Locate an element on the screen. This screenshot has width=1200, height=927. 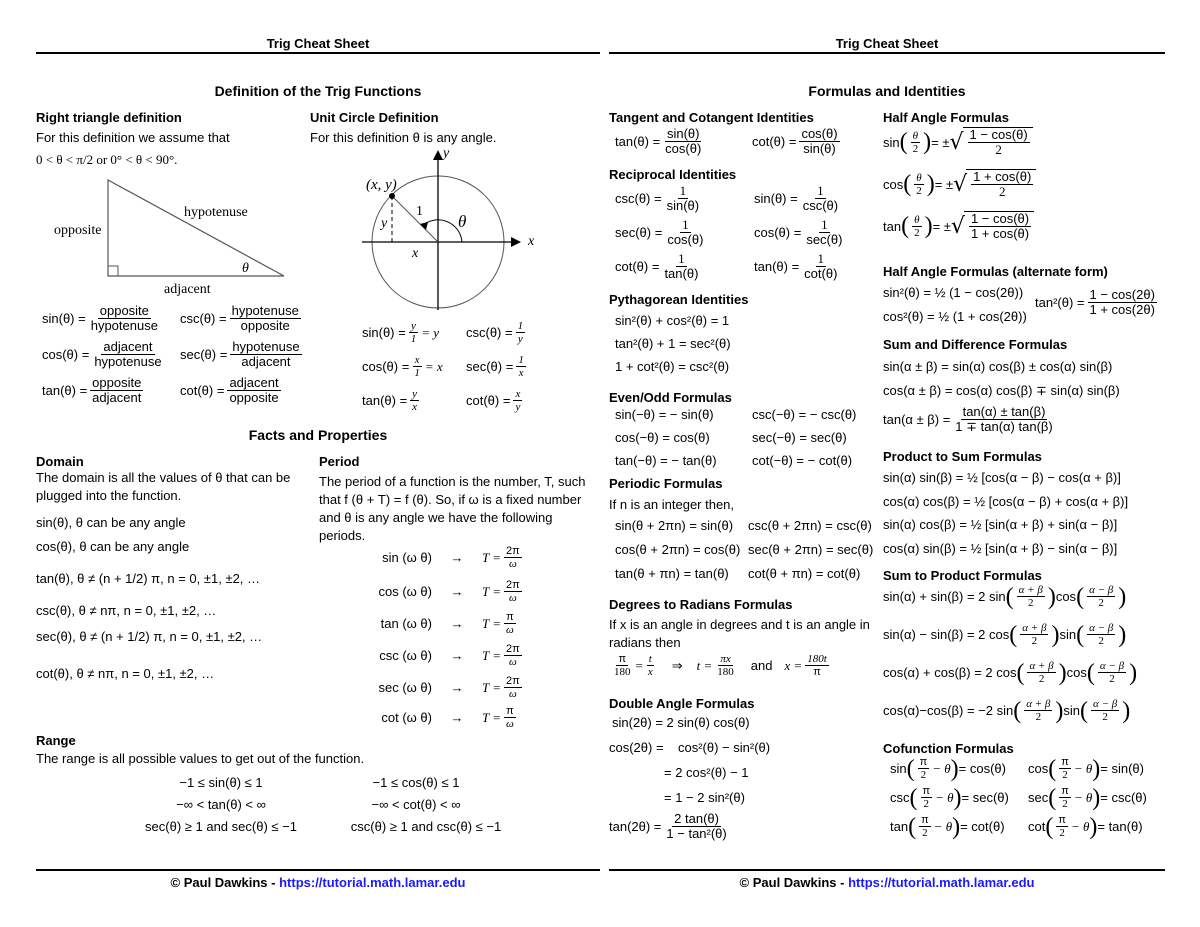
double-angle-tan: tan(2θ) = 2 tan(θ) 1 − tan²(θ) is located at coordinates (668, 826).